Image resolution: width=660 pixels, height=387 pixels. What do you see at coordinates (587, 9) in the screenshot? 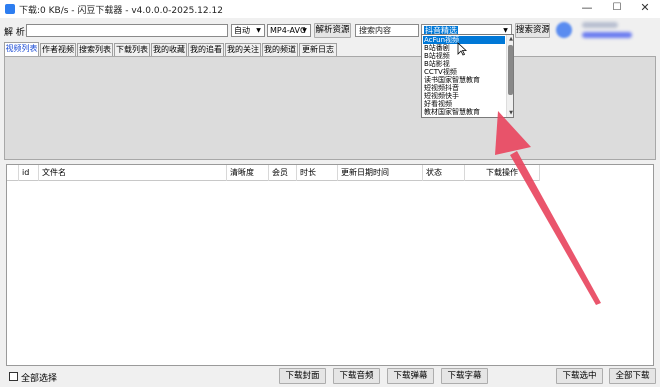
I see `minimize-button: —` at bounding box center [587, 9].